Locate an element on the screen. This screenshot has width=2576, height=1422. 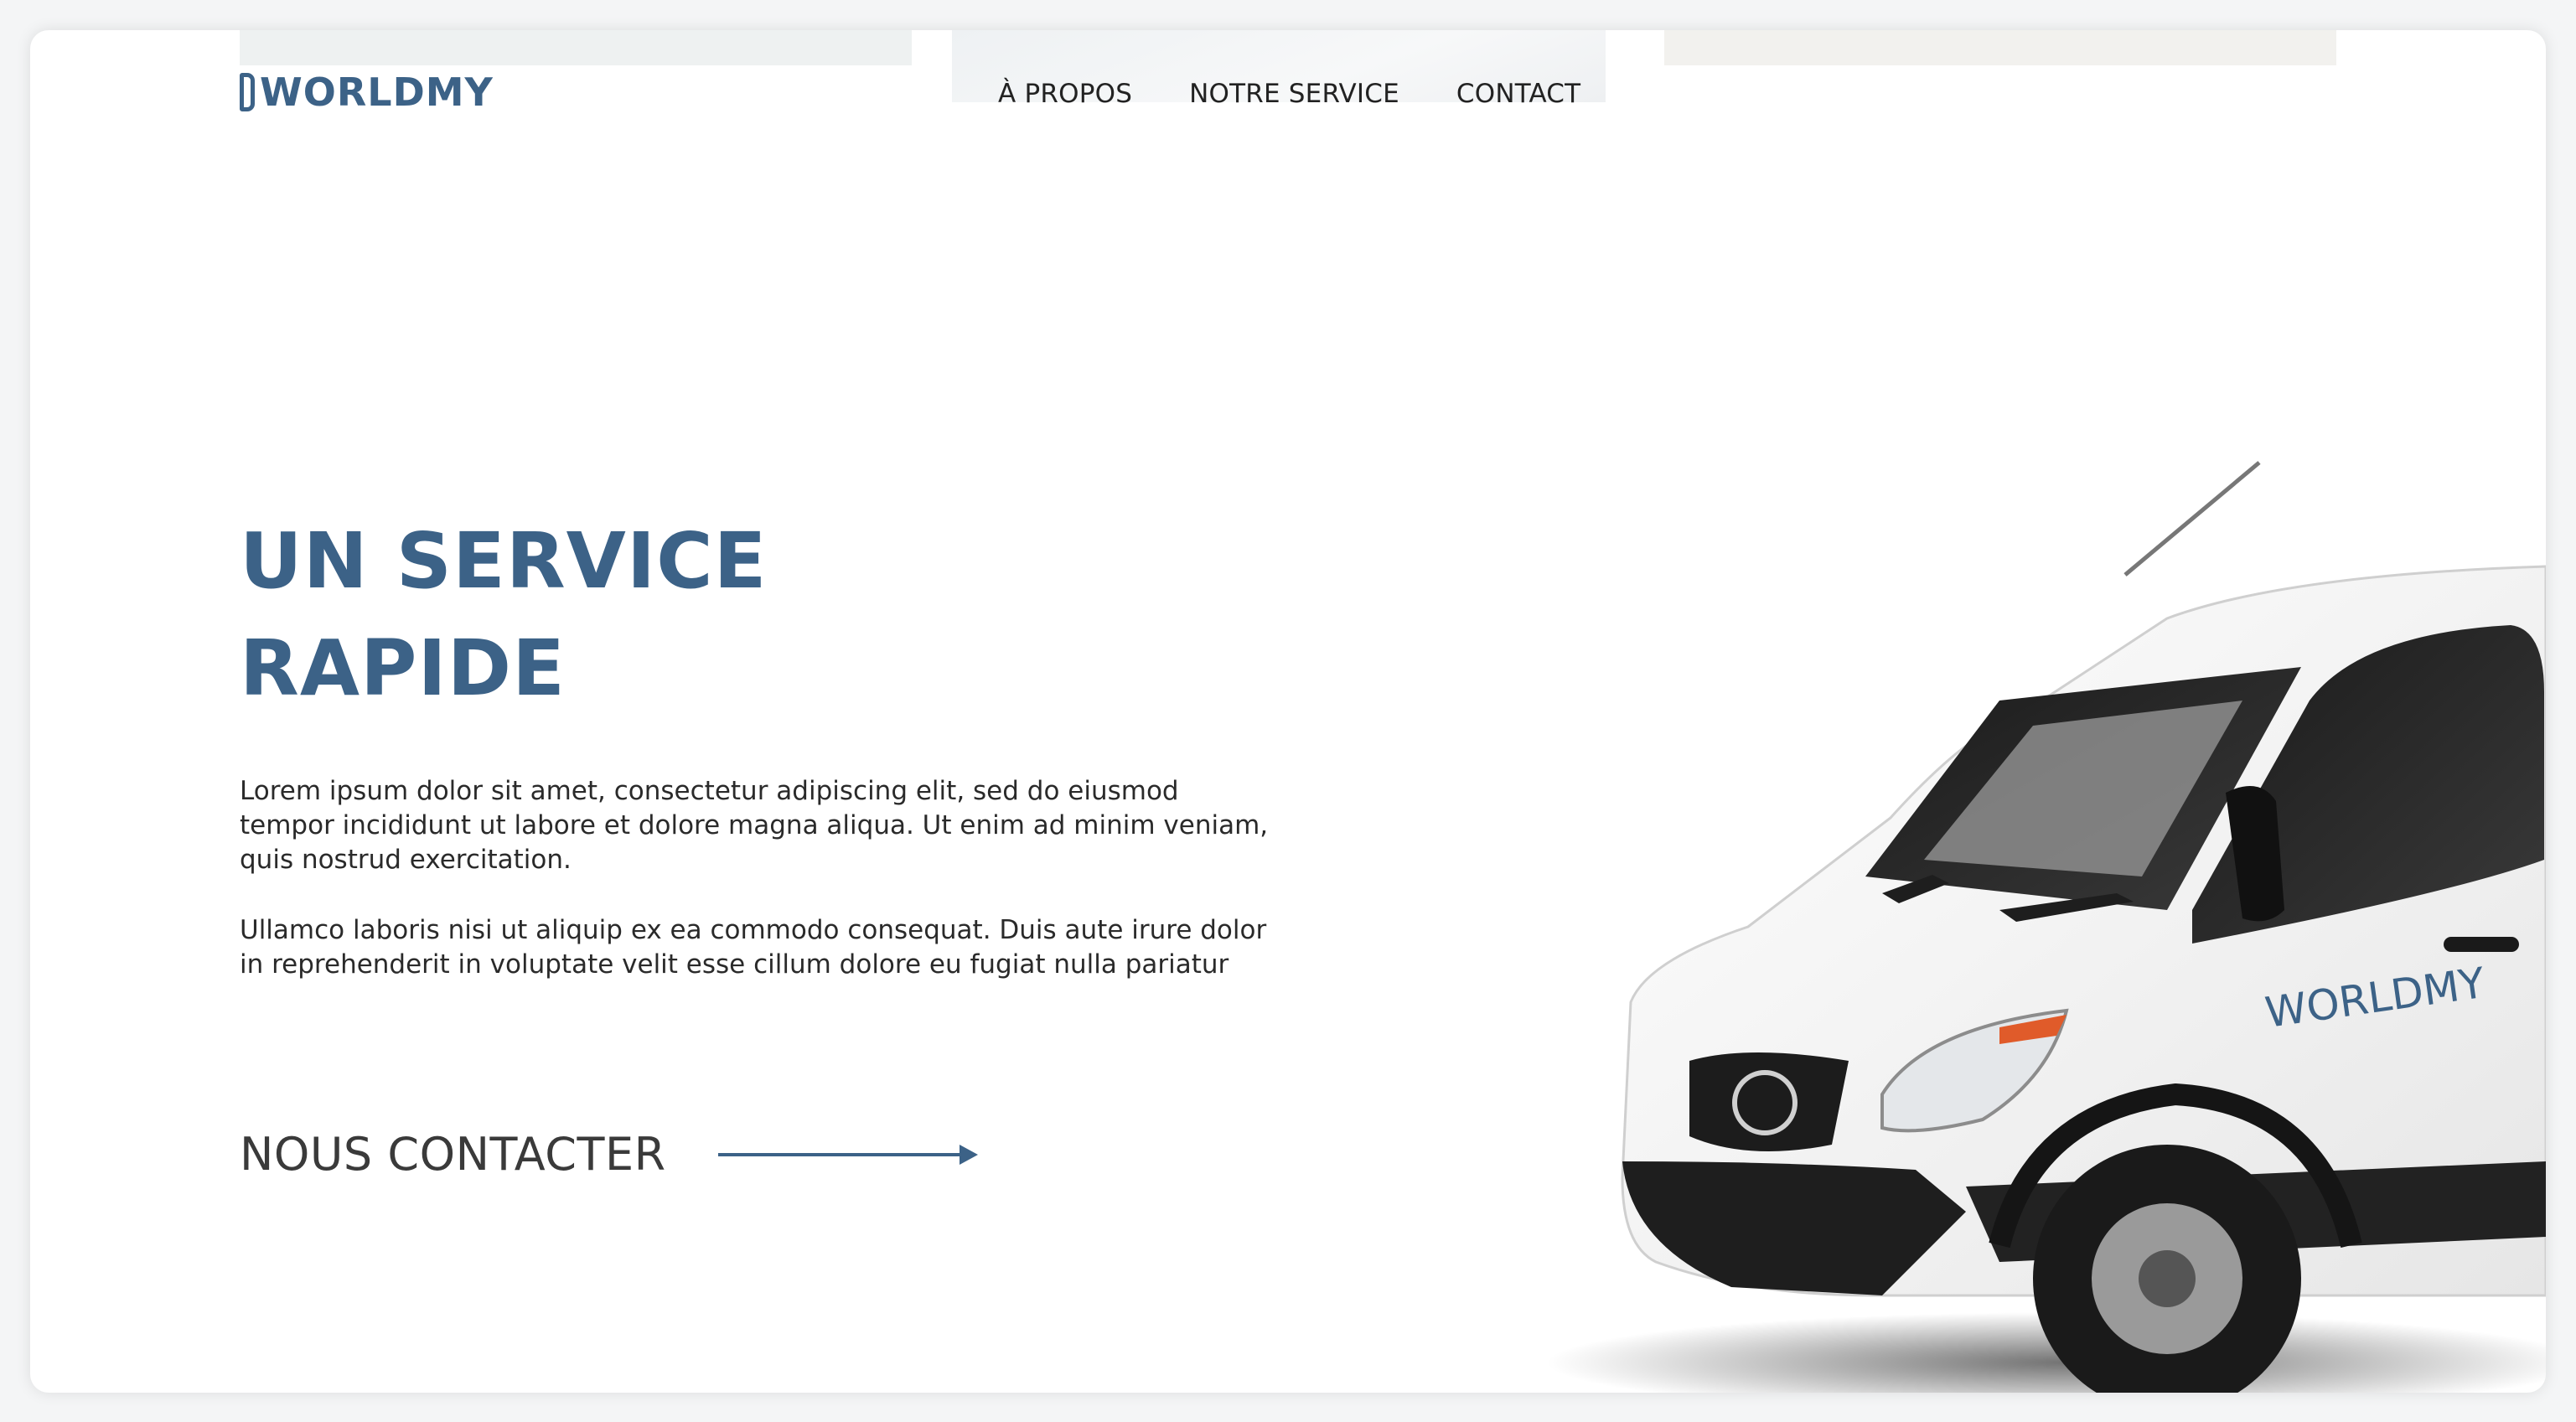
logo-mark-icon is located at coordinates (247, 92).